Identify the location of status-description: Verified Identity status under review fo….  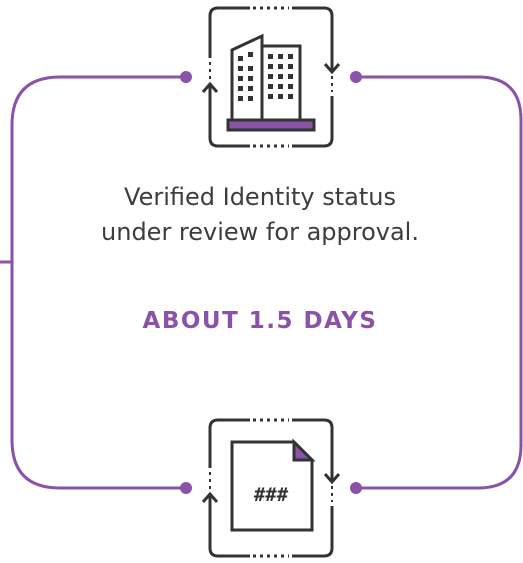
(260, 215).